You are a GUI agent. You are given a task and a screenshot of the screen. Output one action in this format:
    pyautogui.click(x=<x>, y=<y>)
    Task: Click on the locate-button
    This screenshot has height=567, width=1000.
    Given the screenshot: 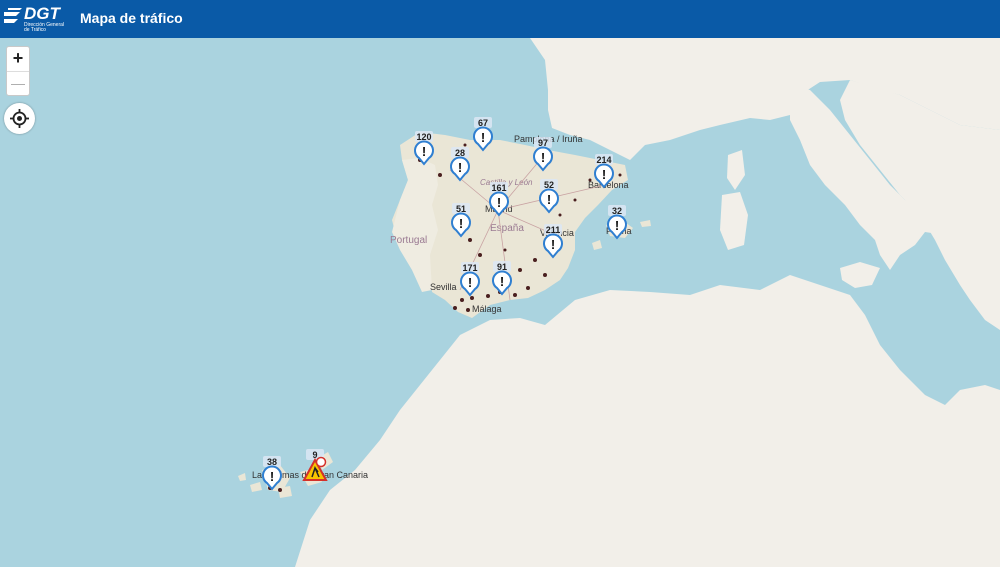 What is the action you would take?
    pyautogui.click(x=19, y=118)
    